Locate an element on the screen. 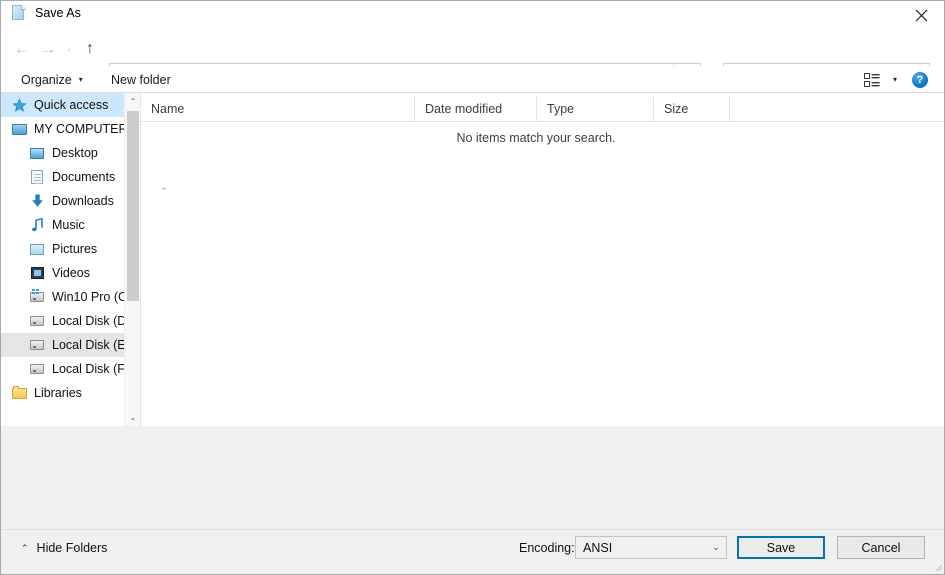 This screenshot has height=575, width=945. window-title: Save As is located at coordinates (58, 13).